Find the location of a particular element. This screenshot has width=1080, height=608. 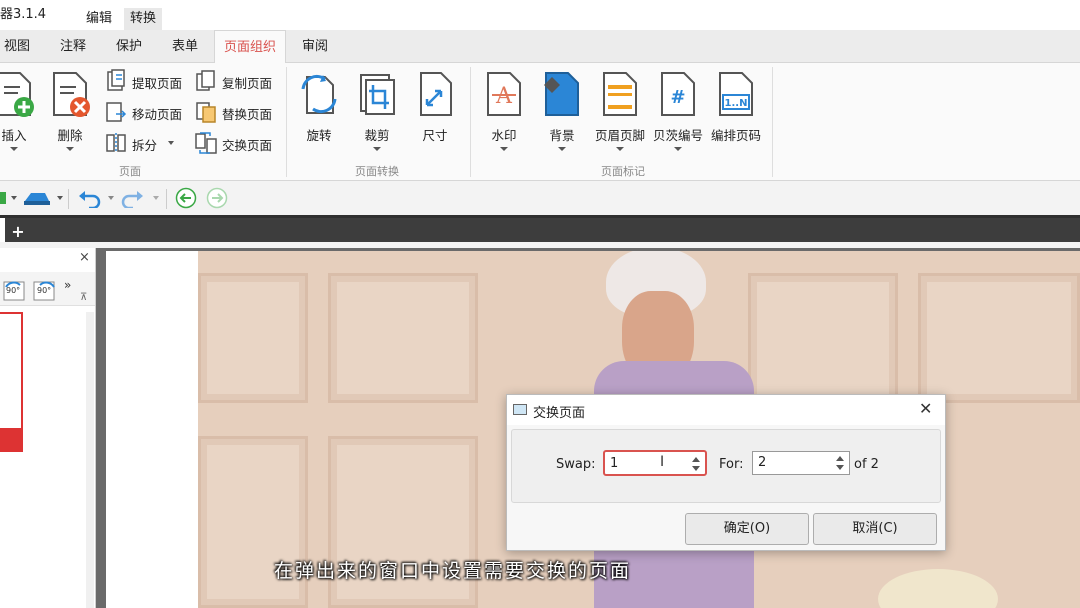

insert-page-icon is located at coordinates (17, 94).